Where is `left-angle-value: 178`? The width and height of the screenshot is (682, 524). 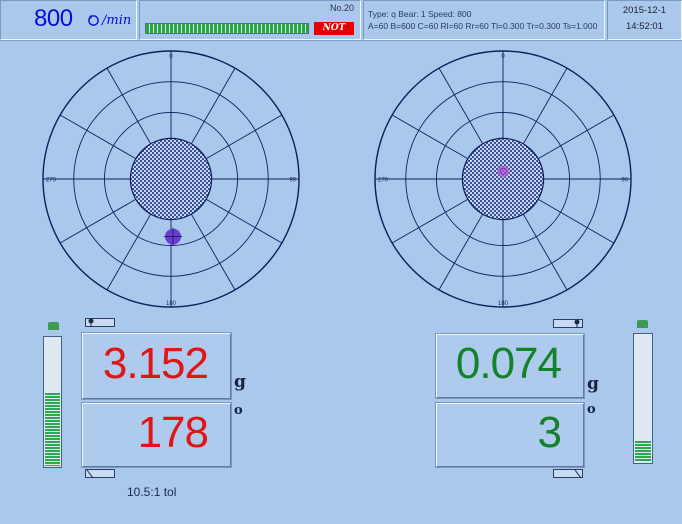 left-angle-value: 178 is located at coordinates (173, 432).